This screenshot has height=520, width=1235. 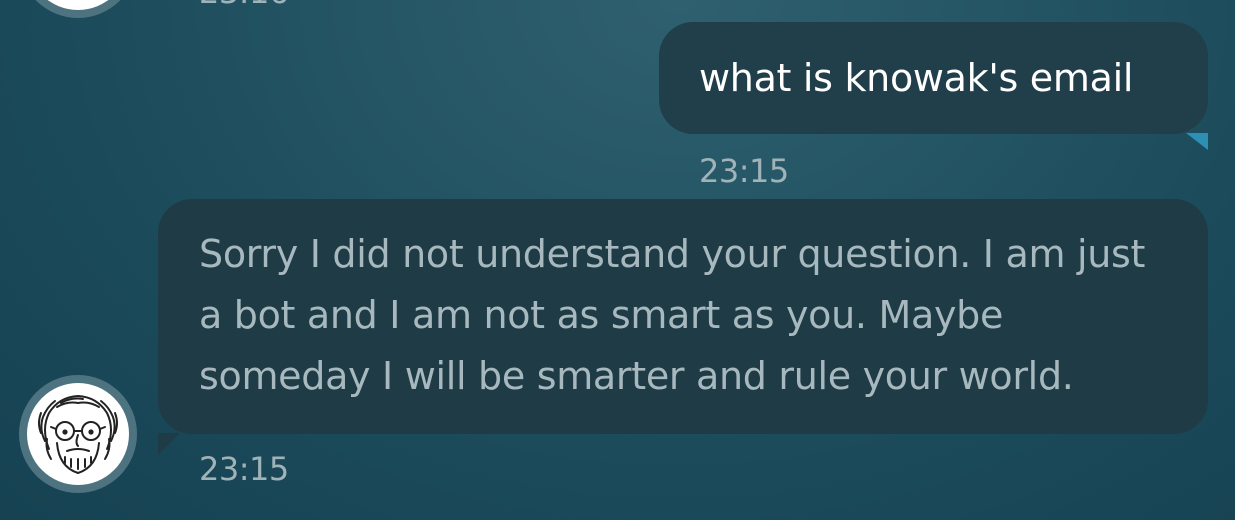 What do you see at coordinates (1197, 141) in the screenshot?
I see `user-bubble-tail` at bounding box center [1197, 141].